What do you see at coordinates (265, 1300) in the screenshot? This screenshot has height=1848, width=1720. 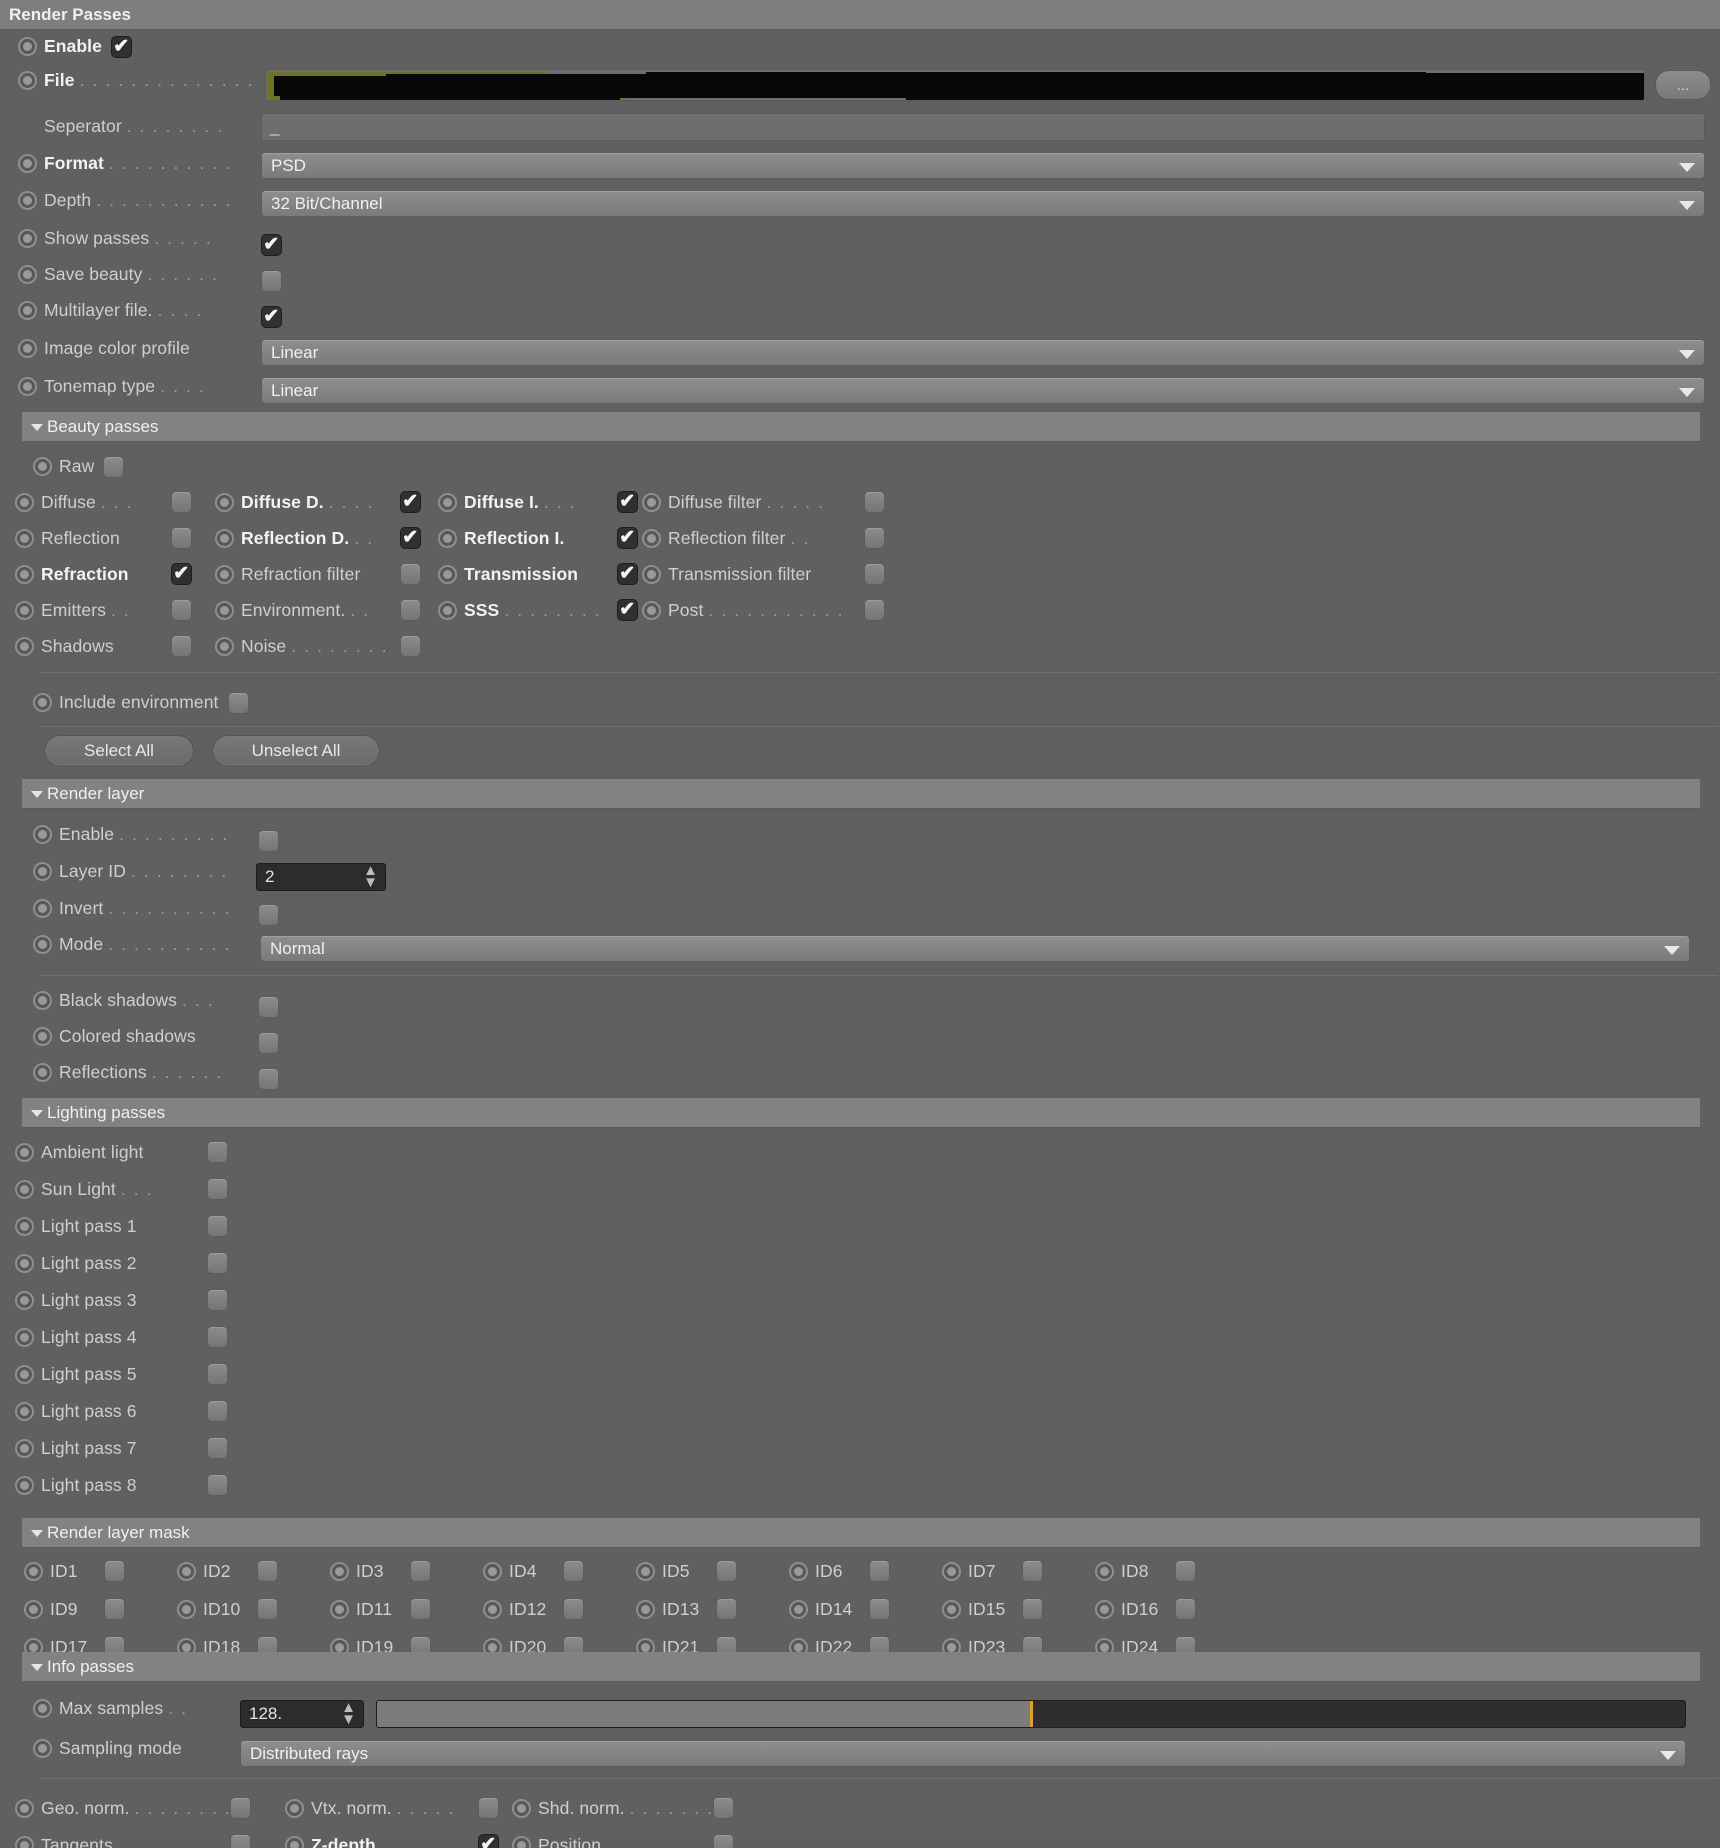 I see `pass-toggle-row: Light pass 3` at bounding box center [265, 1300].